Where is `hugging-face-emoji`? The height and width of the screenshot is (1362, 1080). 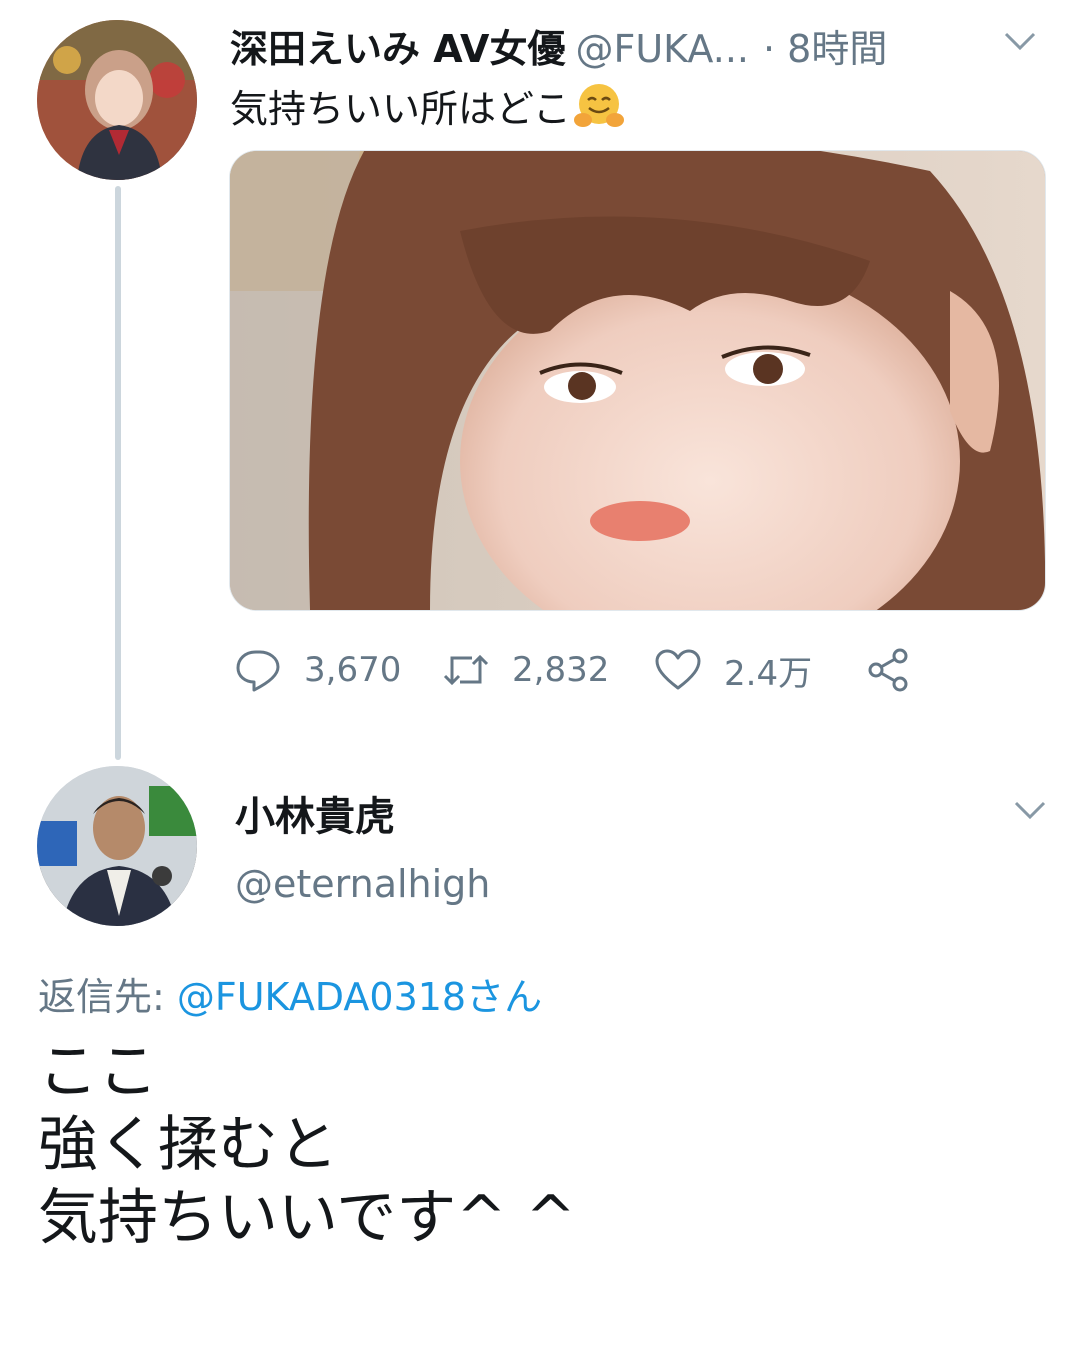
hugging-face-emoji is located at coordinates (598, 105).